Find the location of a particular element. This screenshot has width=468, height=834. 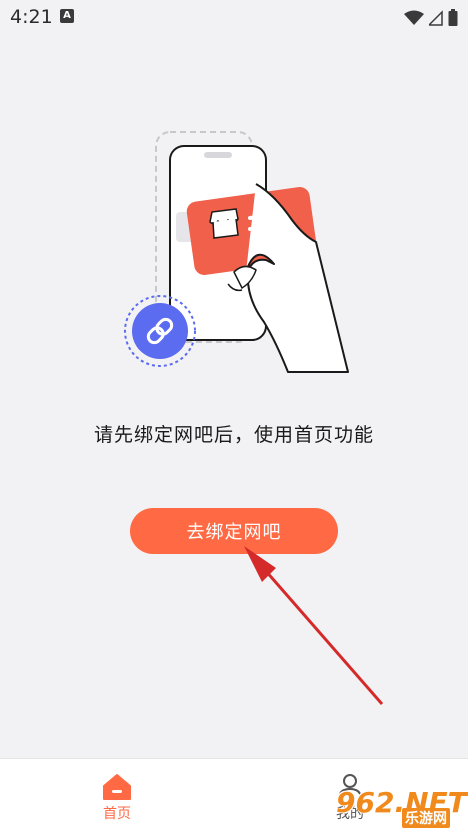

bind-prompt-text: 请先绑定网吧后，使用首页功能 is located at coordinates (233, 435).